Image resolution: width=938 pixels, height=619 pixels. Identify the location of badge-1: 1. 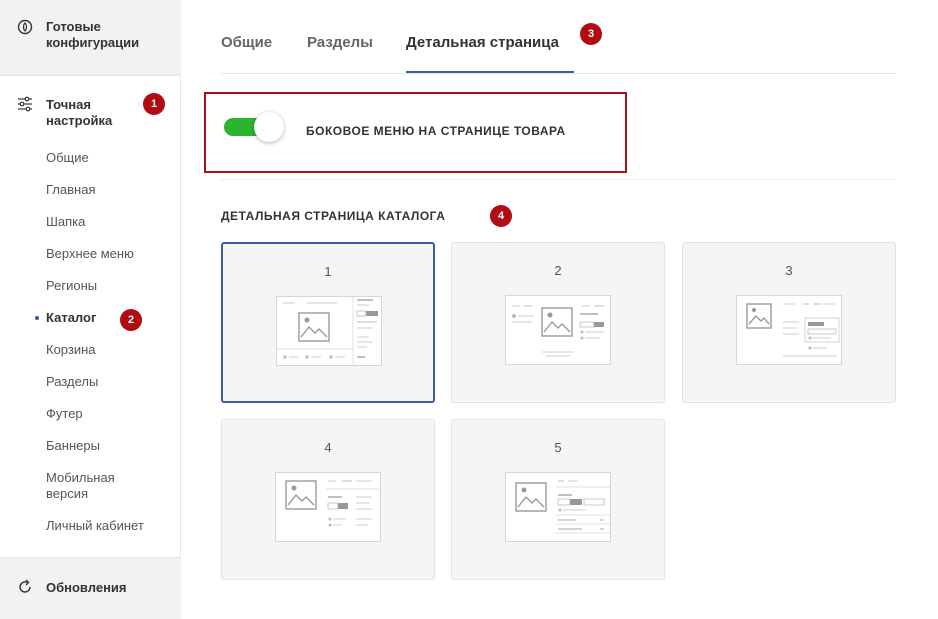
(154, 104).